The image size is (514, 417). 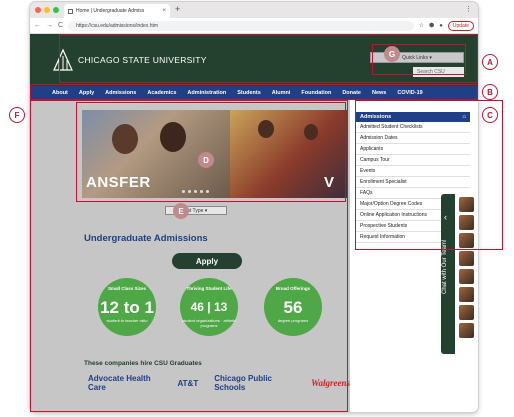 I want to click on close-window-icon, so click(x=38, y=10).